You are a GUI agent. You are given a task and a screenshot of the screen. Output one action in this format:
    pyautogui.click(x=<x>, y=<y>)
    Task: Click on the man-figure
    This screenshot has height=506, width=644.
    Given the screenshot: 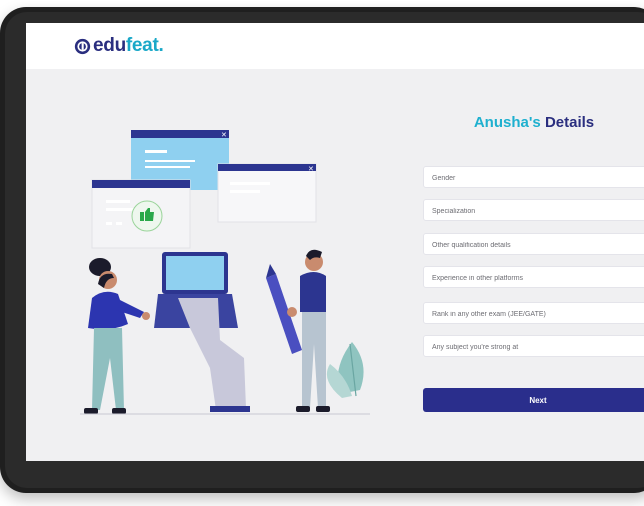 What is the action you would take?
    pyautogui.click(x=298, y=330)
    